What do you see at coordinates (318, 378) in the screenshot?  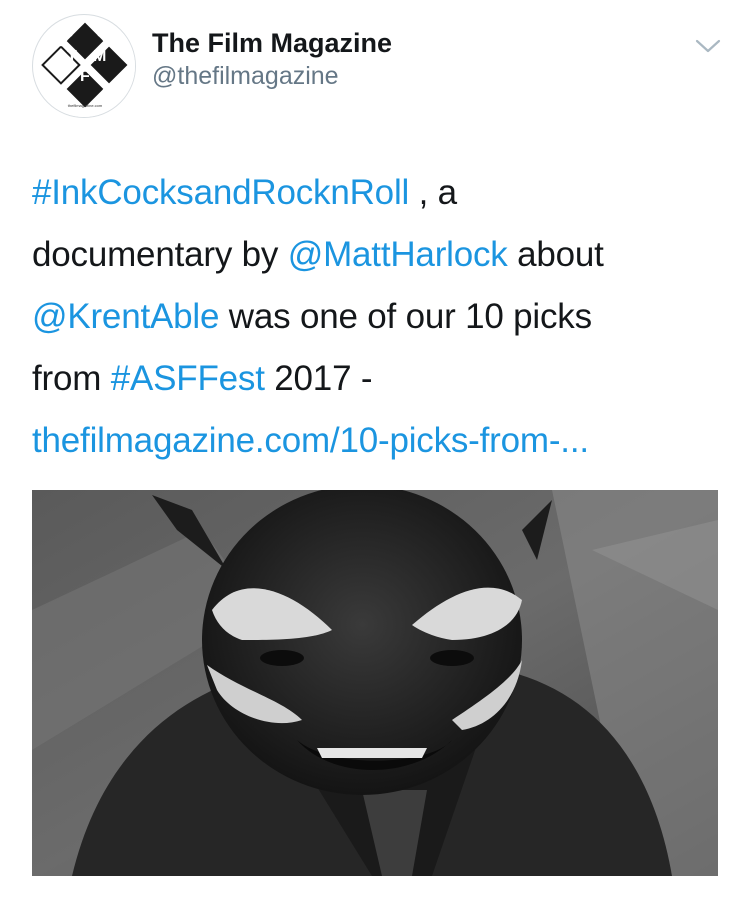 I see `tweet-text-segment: 2017 -` at bounding box center [318, 378].